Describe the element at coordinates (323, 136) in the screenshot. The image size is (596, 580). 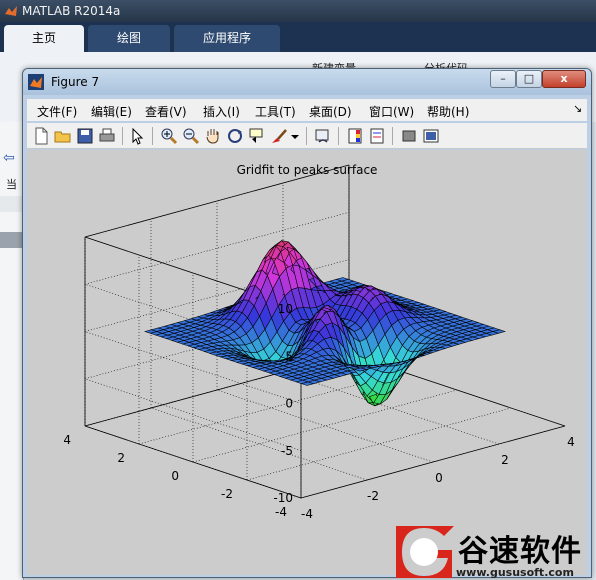
I see `link-plot-icon` at that location.